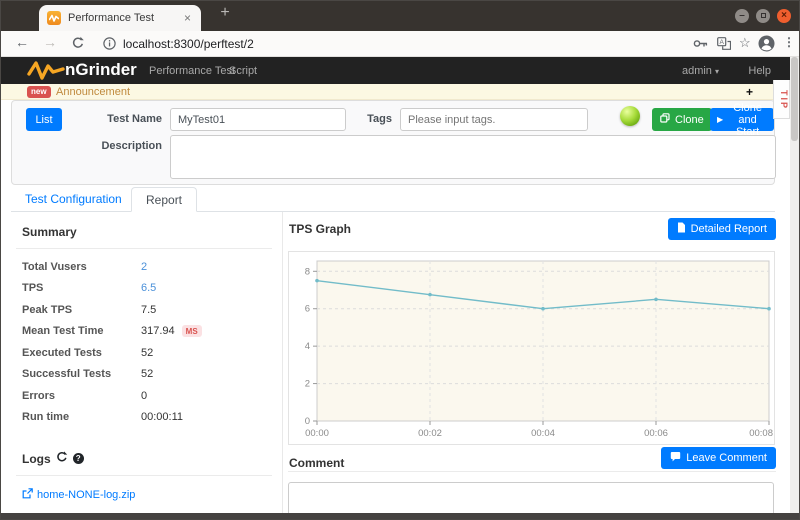 The width and height of the screenshot is (800, 520). What do you see at coordinates (675, 458) in the screenshot?
I see `speech-bubble-icon` at bounding box center [675, 458].